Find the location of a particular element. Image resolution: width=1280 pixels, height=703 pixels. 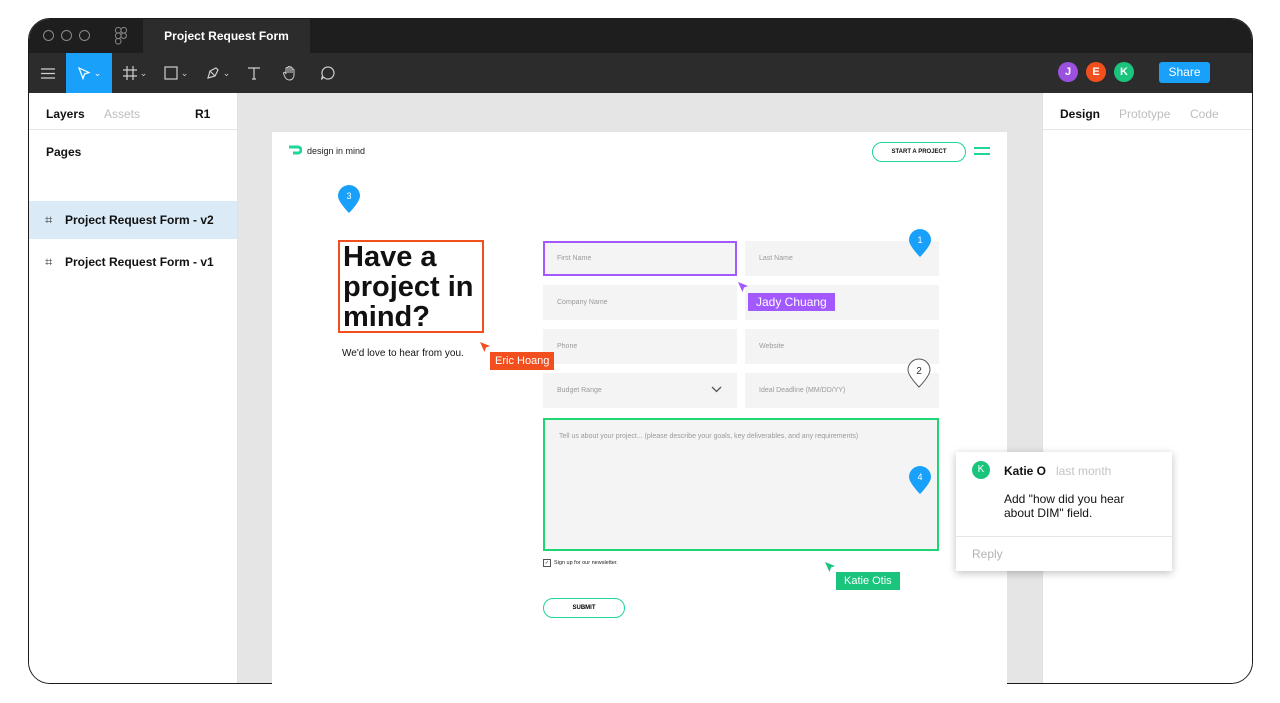

cursor-label-jady: Jady Chuang is located at coordinates (791, 302).